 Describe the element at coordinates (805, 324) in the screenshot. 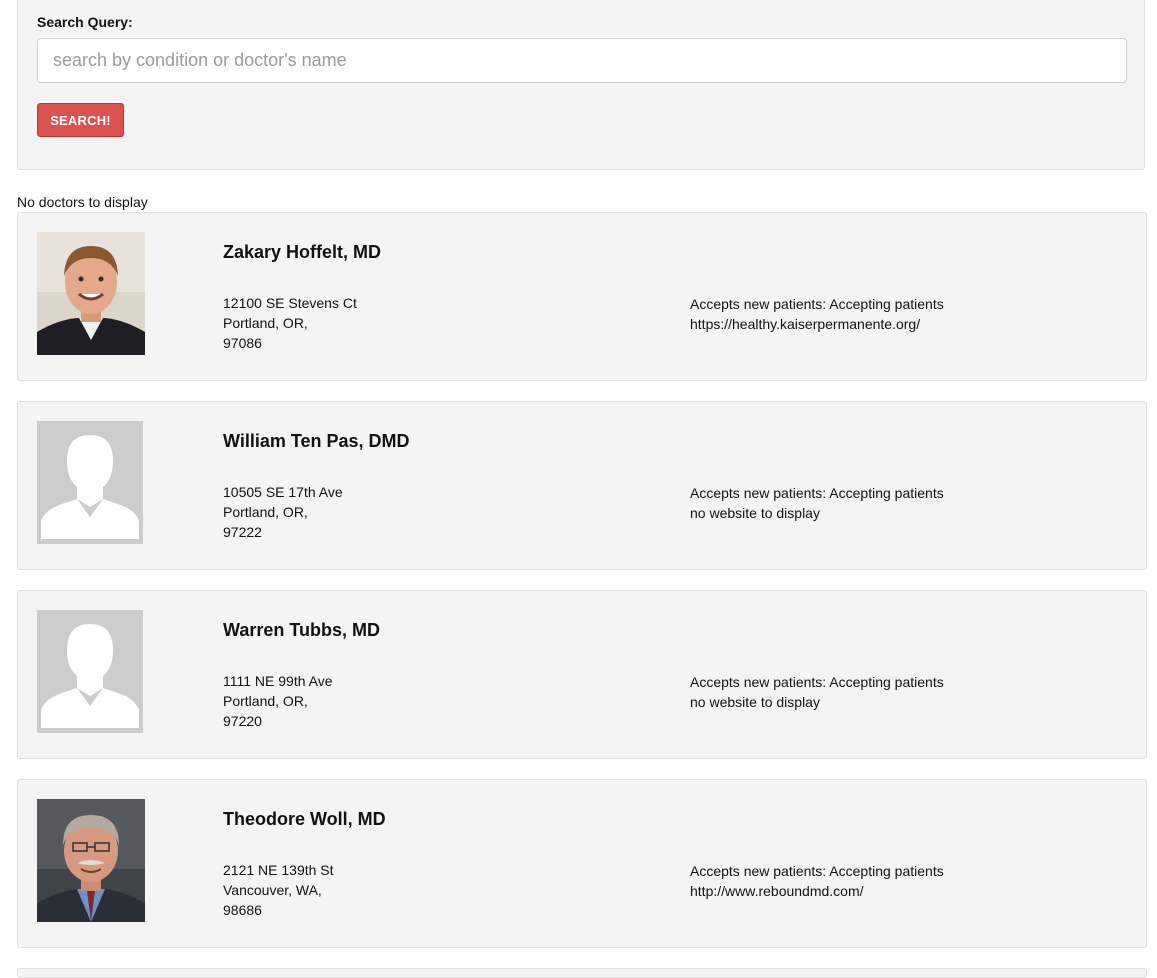

I see `doctor-website: https://healthy.kaiserpermanente.org/` at that location.